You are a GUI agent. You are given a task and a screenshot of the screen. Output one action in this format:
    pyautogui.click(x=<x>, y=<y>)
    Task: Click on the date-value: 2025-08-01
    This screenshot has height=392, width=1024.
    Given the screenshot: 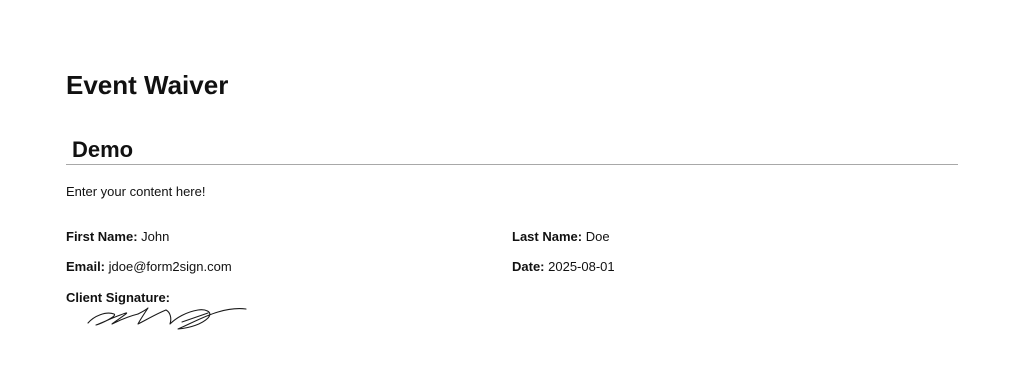 What is the action you would take?
    pyautogui.click(x=581, y=266)
    